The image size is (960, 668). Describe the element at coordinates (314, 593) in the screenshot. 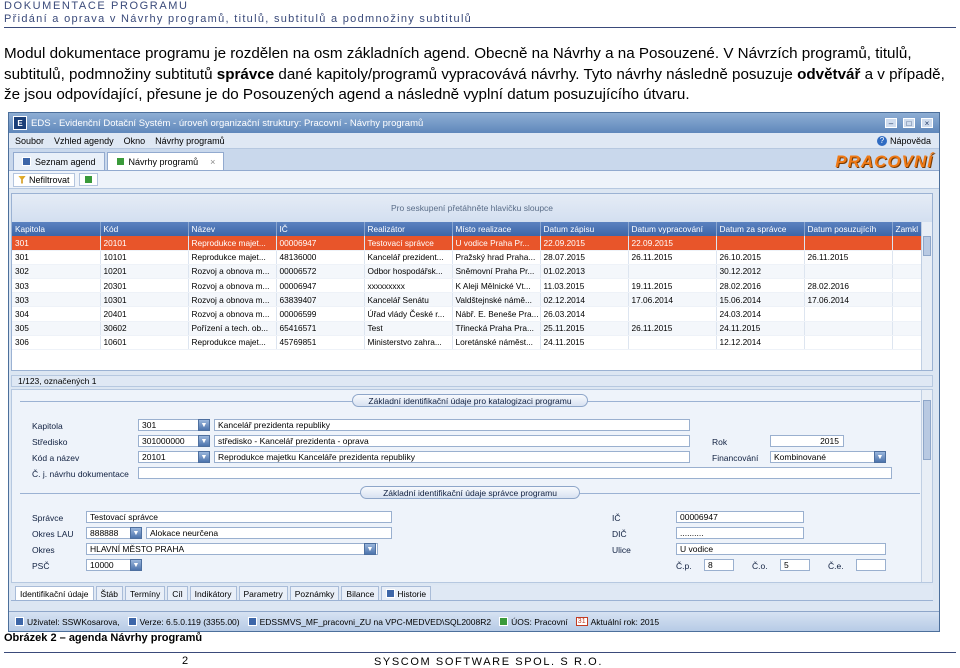

I see `tab-poznamky: Poznámky` at that location.